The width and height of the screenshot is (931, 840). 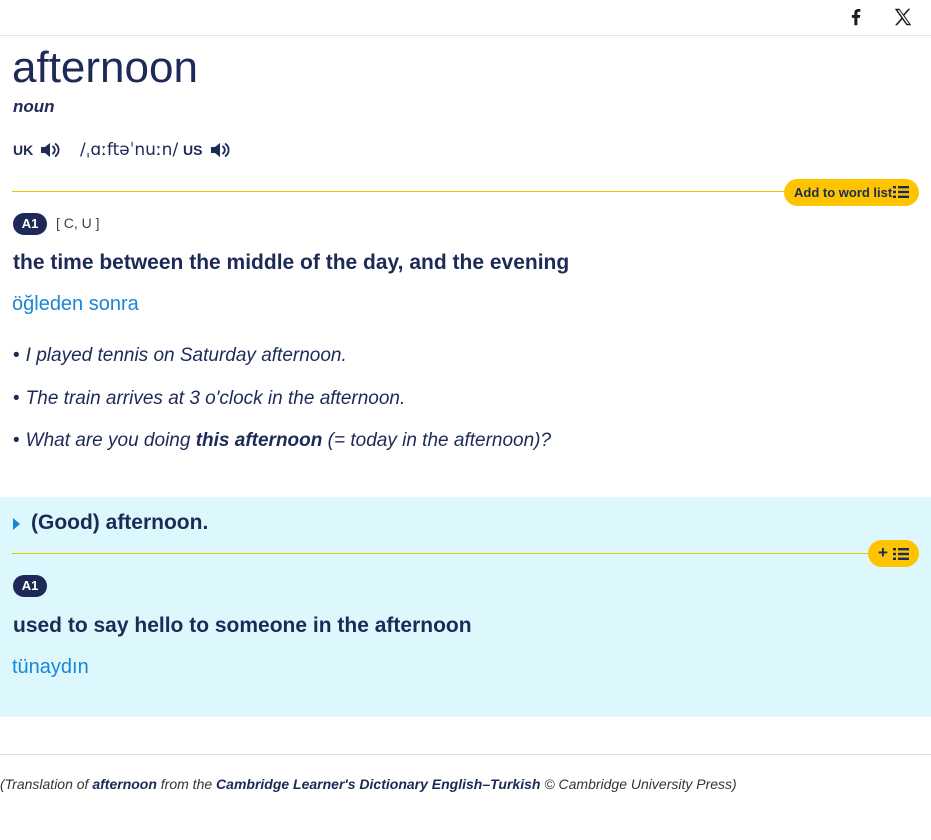 I want to click on pronunciation-row: UK /ˌɑːftəˈnuːn/ US, so click(x=213, y=151).